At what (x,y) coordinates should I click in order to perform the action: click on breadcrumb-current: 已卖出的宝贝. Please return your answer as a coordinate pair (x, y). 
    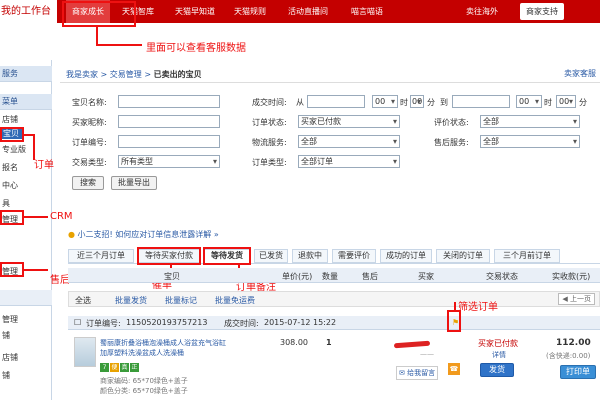
    Looking at the image, I should click on (177, 74).